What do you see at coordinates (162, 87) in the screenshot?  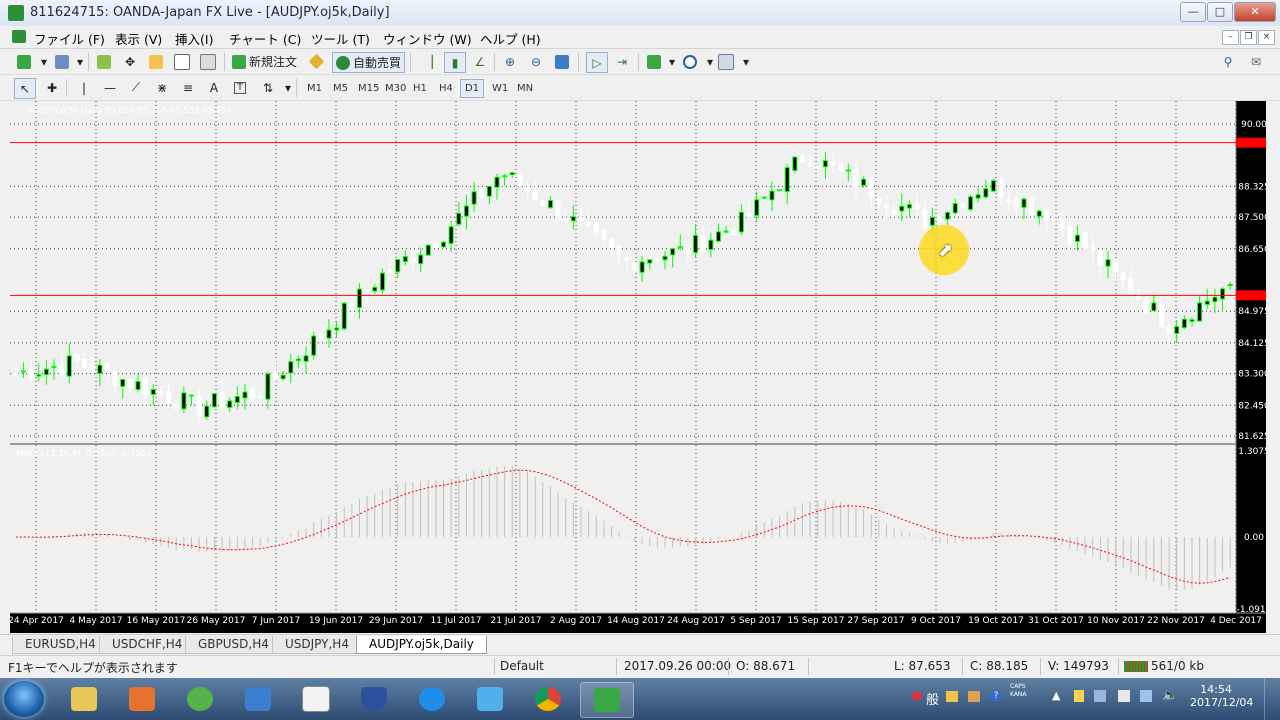 I see `equidistant-channel-button: ⋇` at bounding box center [162, 87].